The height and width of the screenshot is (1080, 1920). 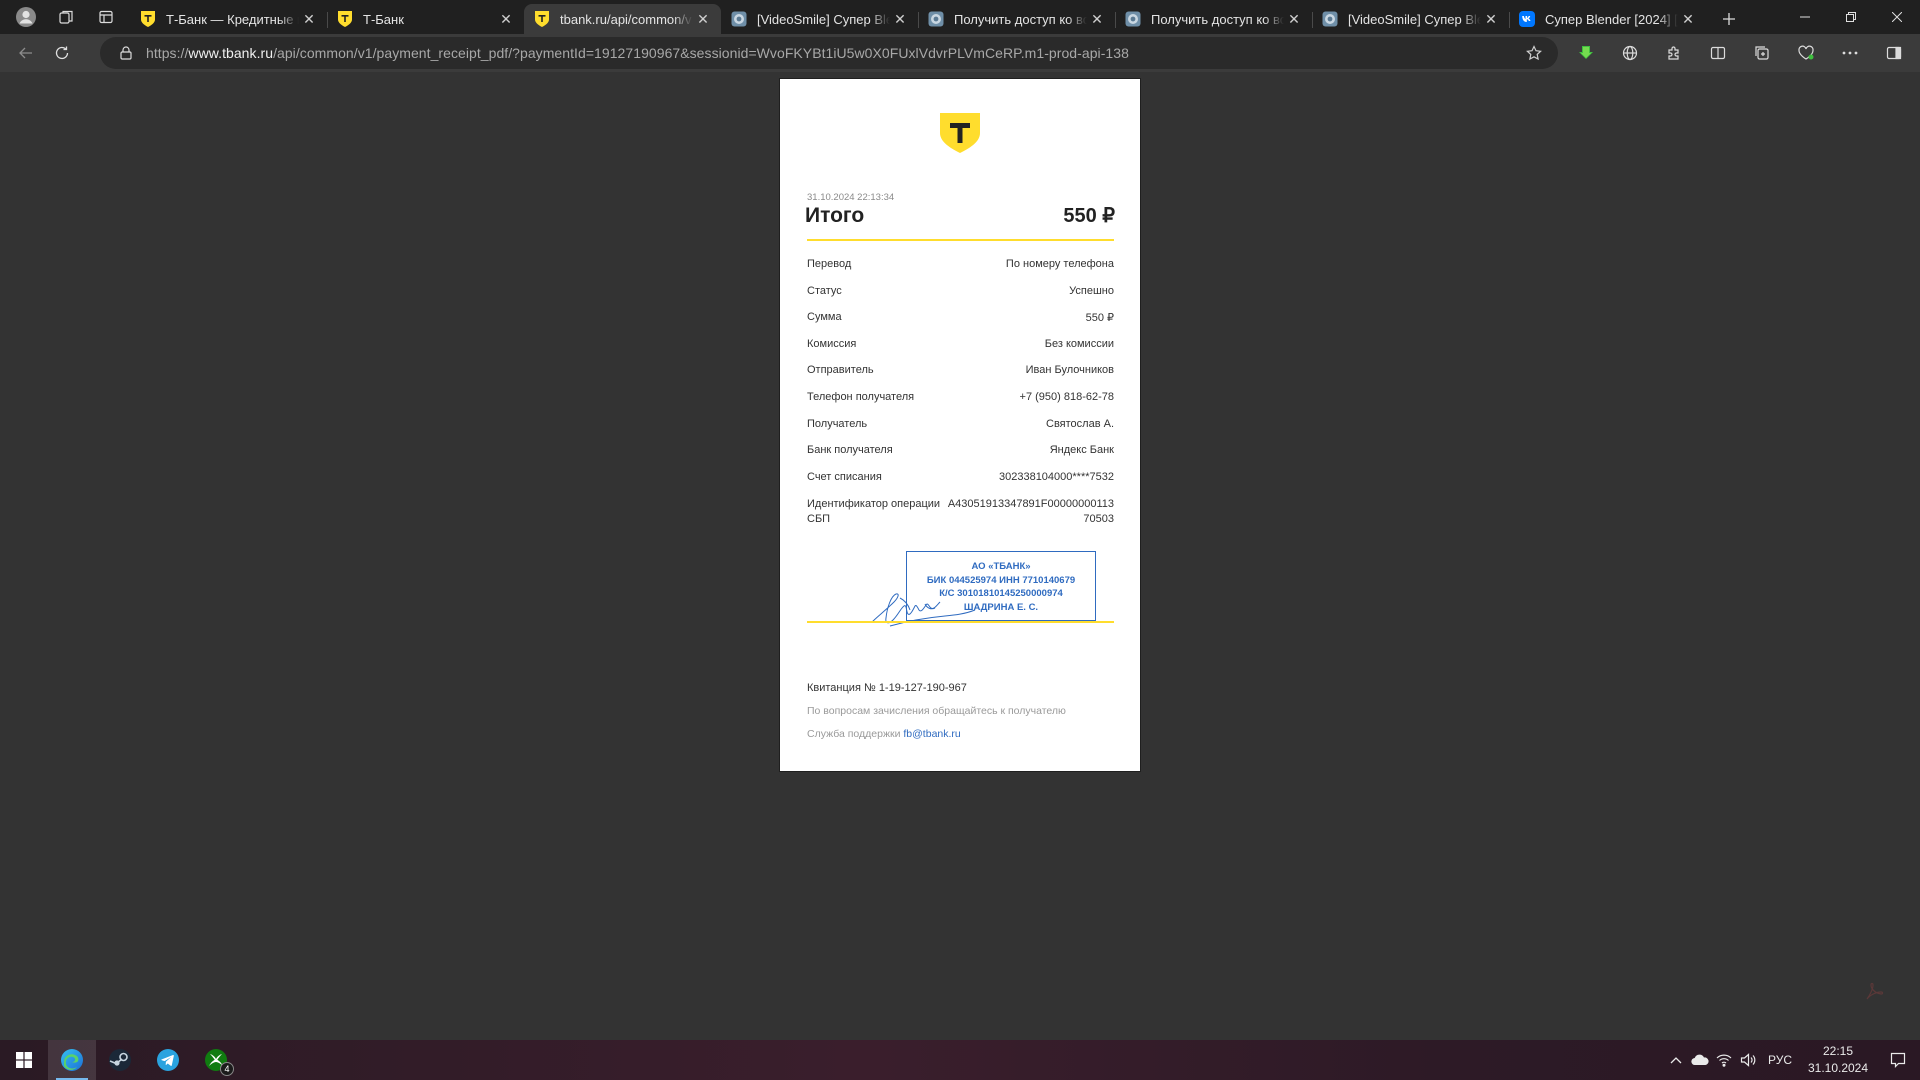 What do you see at coordinates (960, 484) in the screenshot?
I see `detail-row-debit-account: Счет списания 302338104000****7532` at bounding box center [960, 484].